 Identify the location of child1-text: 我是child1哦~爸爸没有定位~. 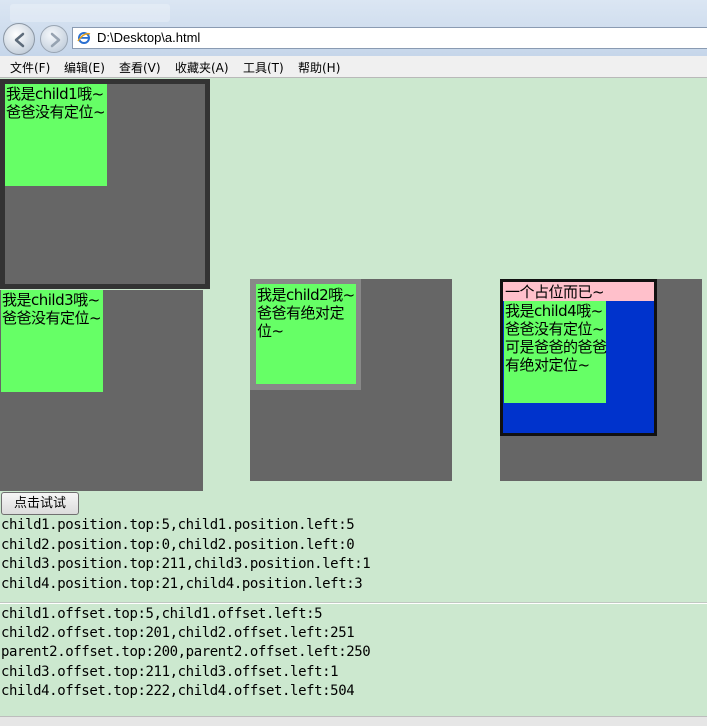
(56, 103).